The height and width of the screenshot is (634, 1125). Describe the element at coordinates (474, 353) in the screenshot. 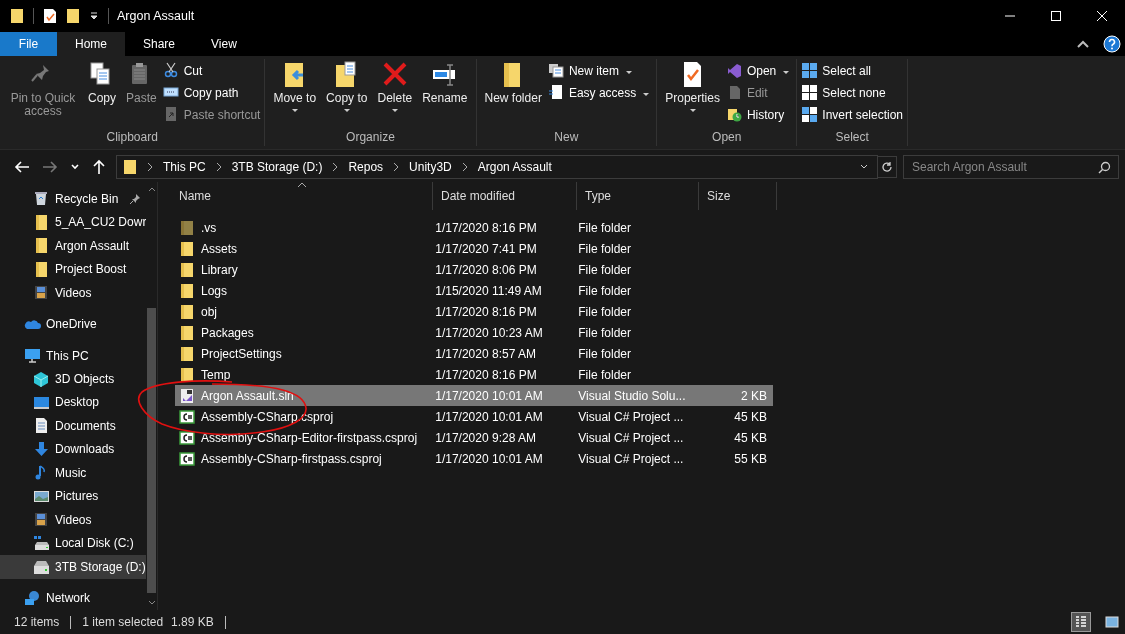

I see `file-row: ProjectSettings 1/17/2020 8:57 AM File folder` at that location.